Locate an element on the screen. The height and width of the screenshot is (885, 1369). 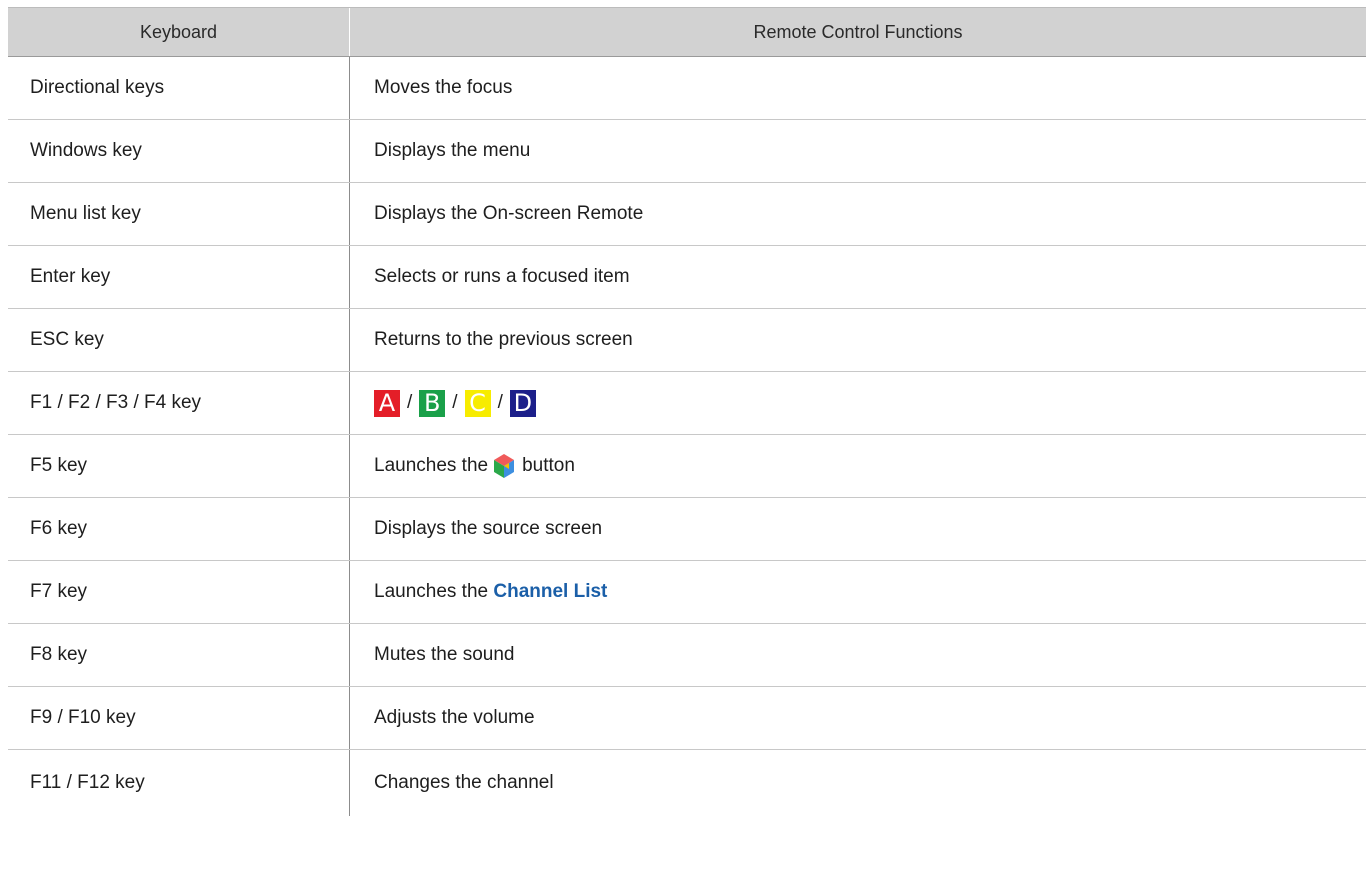
table-row: F8 key Mutes the sound is located at coordinates (687, 655).